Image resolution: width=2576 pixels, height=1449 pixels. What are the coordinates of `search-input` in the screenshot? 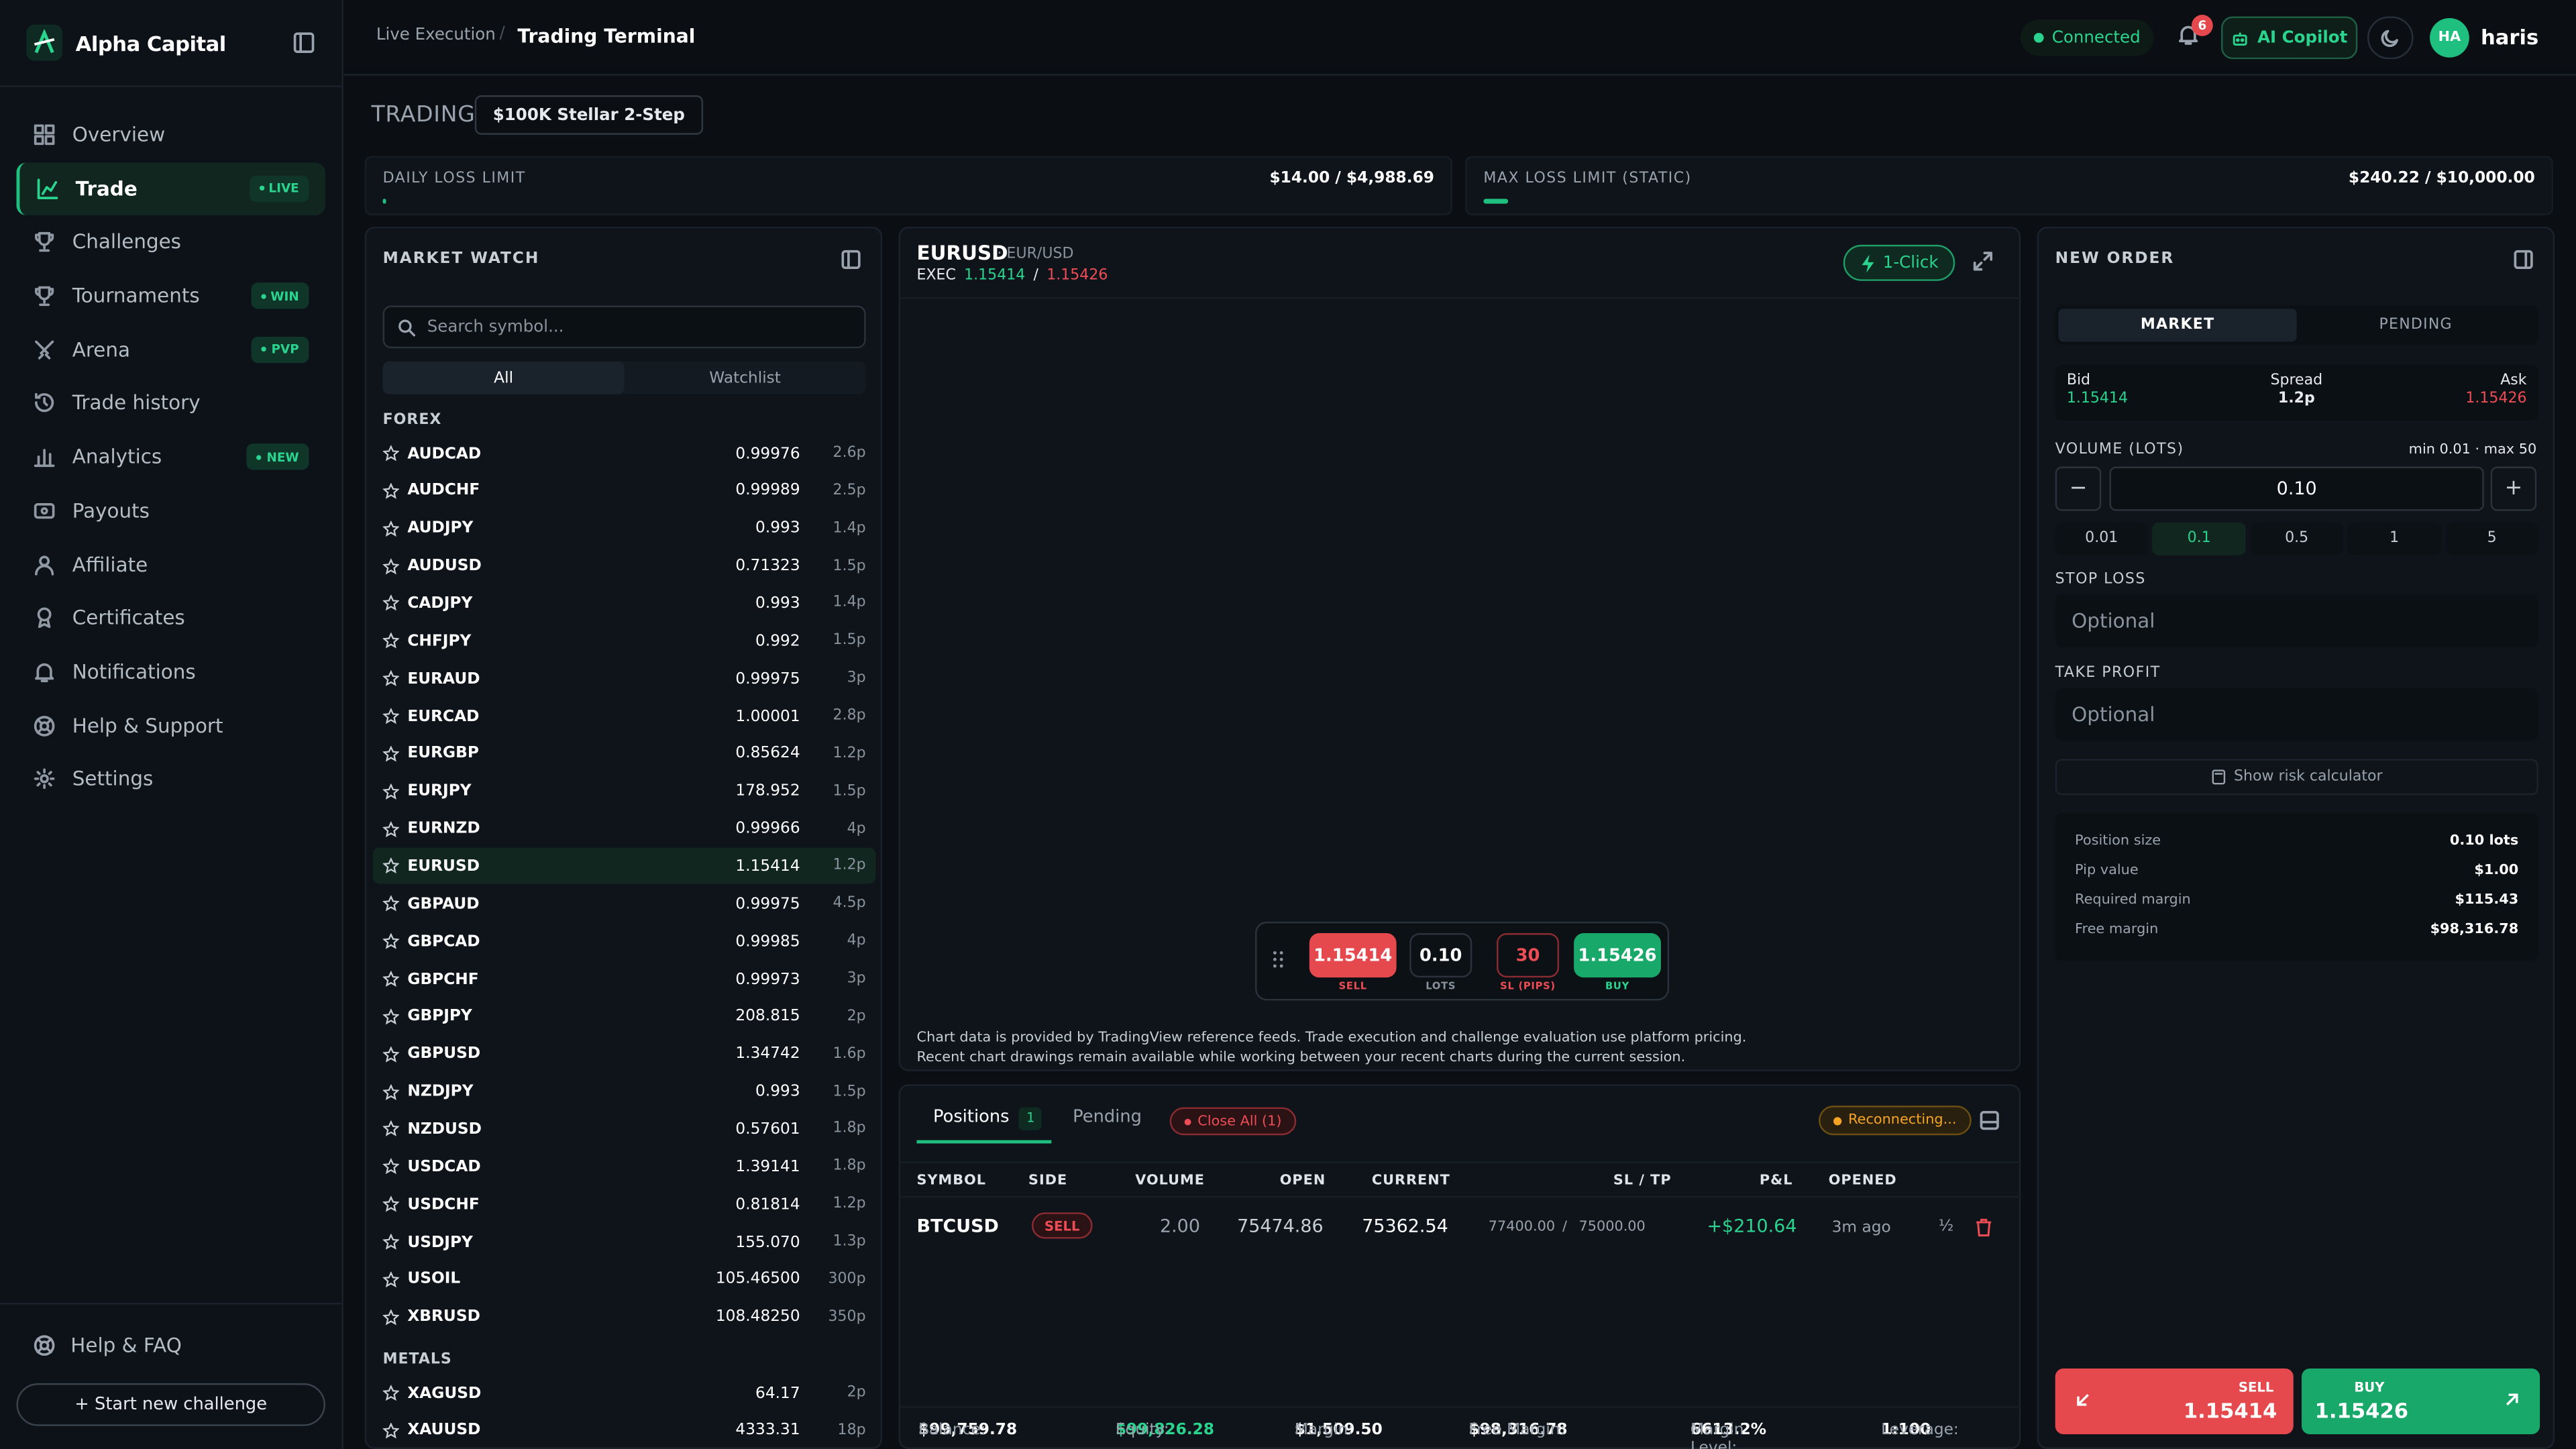 It's located at (632, 326).